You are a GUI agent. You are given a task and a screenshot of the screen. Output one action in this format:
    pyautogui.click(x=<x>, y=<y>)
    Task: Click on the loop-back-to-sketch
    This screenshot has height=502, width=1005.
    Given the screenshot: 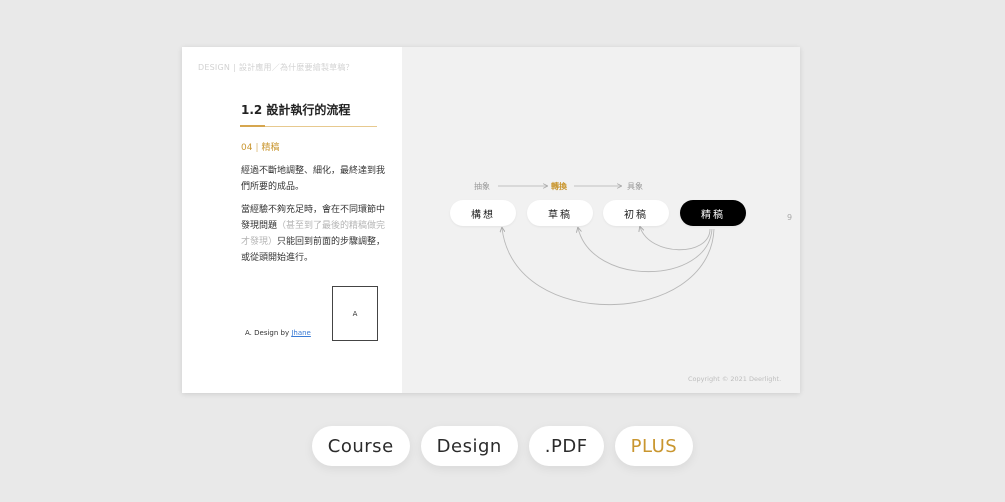 What is the action you would take?
    pyautogui.click(x=645, y=250)
    